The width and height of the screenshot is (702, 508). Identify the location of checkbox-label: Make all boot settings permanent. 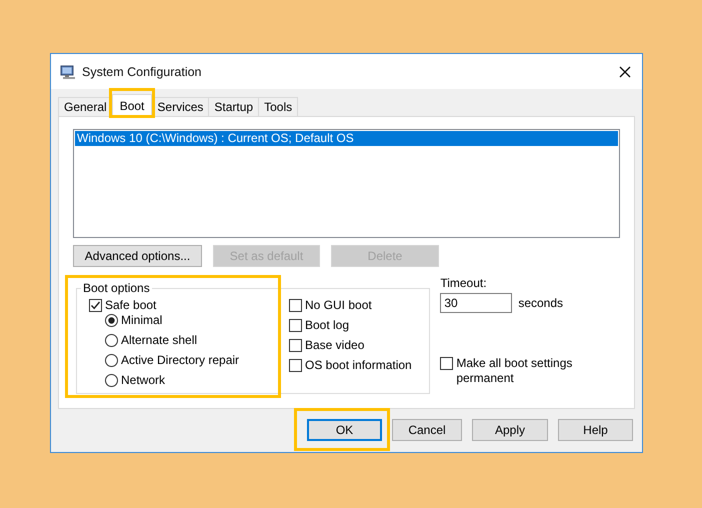
(515, 371).